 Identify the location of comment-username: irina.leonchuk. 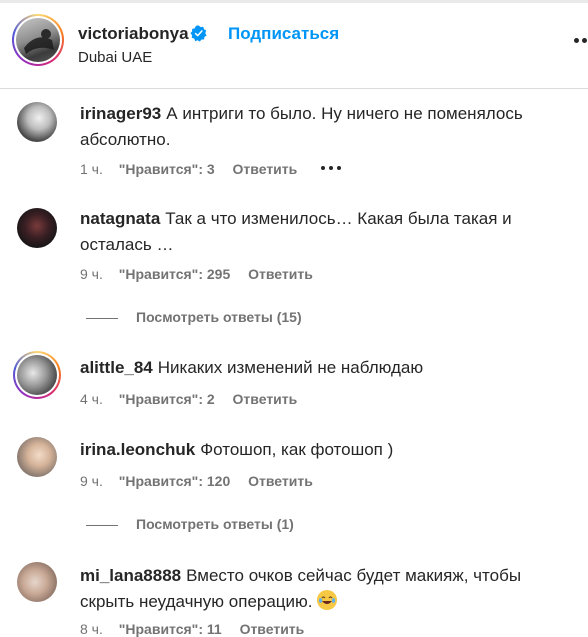
(137, 449).